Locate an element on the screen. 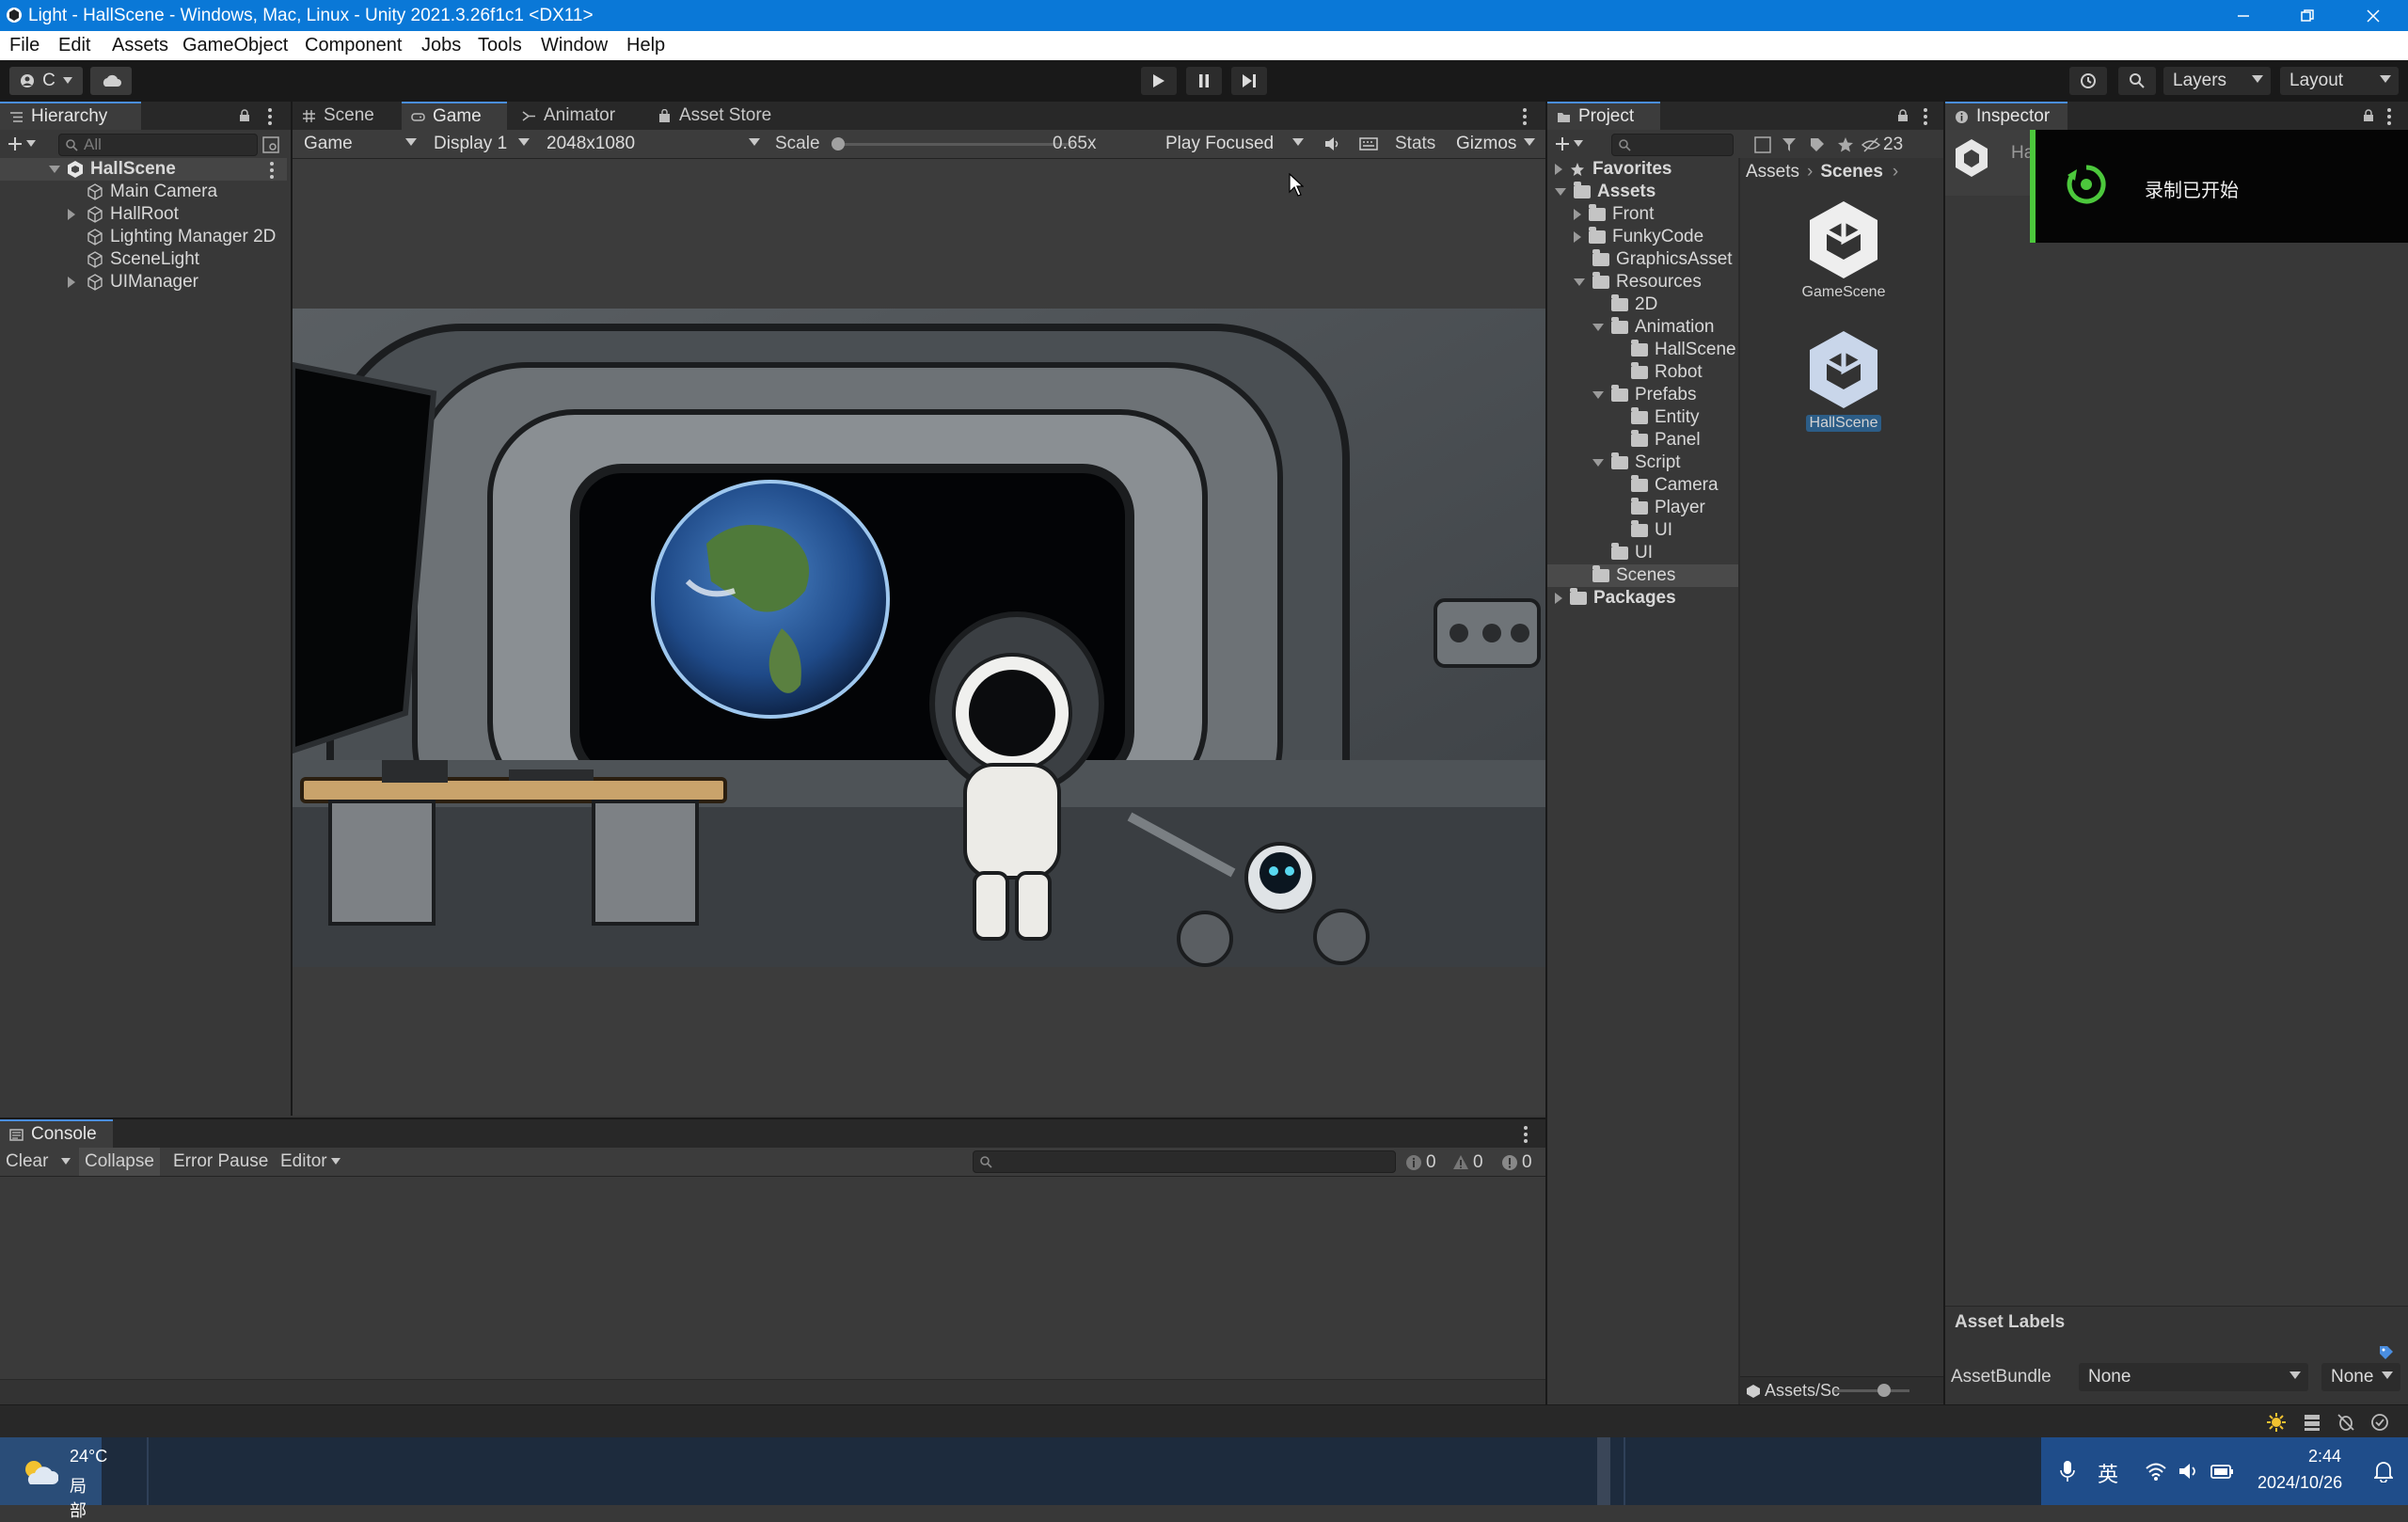  menu-tools: Tools is located at coordinates (500, 46).